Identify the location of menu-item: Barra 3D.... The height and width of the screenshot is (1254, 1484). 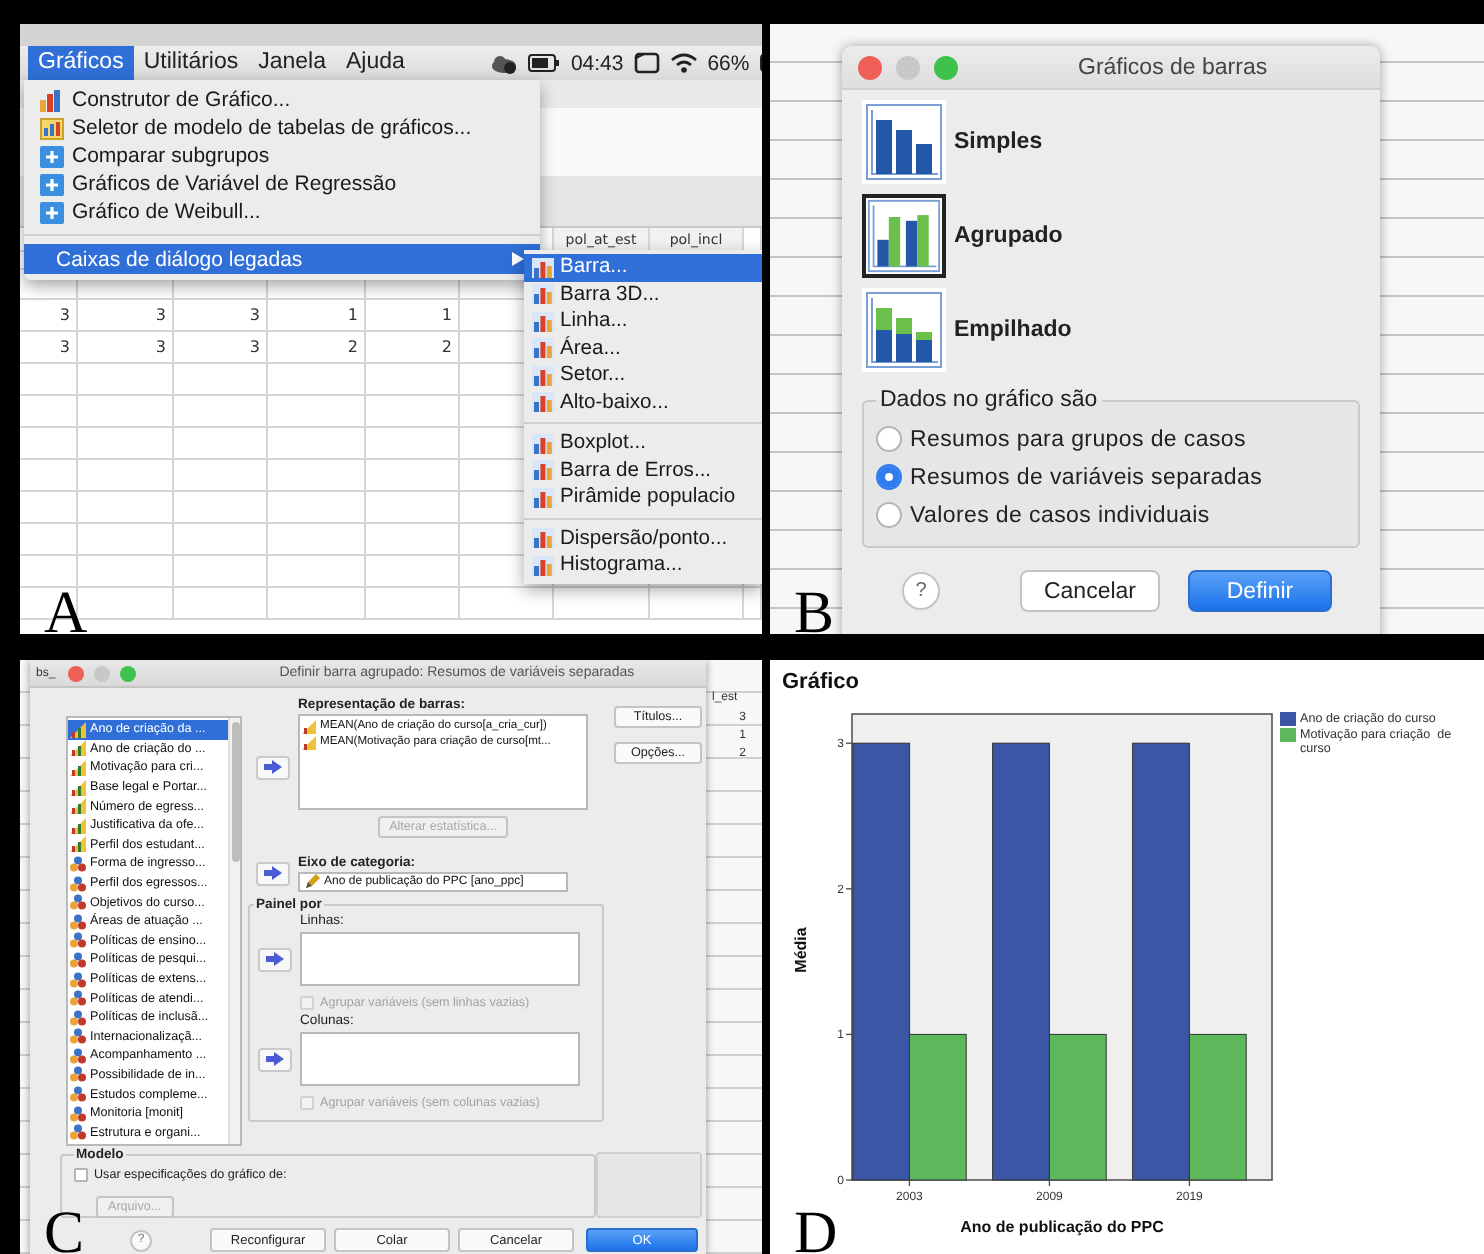
(643, 294).